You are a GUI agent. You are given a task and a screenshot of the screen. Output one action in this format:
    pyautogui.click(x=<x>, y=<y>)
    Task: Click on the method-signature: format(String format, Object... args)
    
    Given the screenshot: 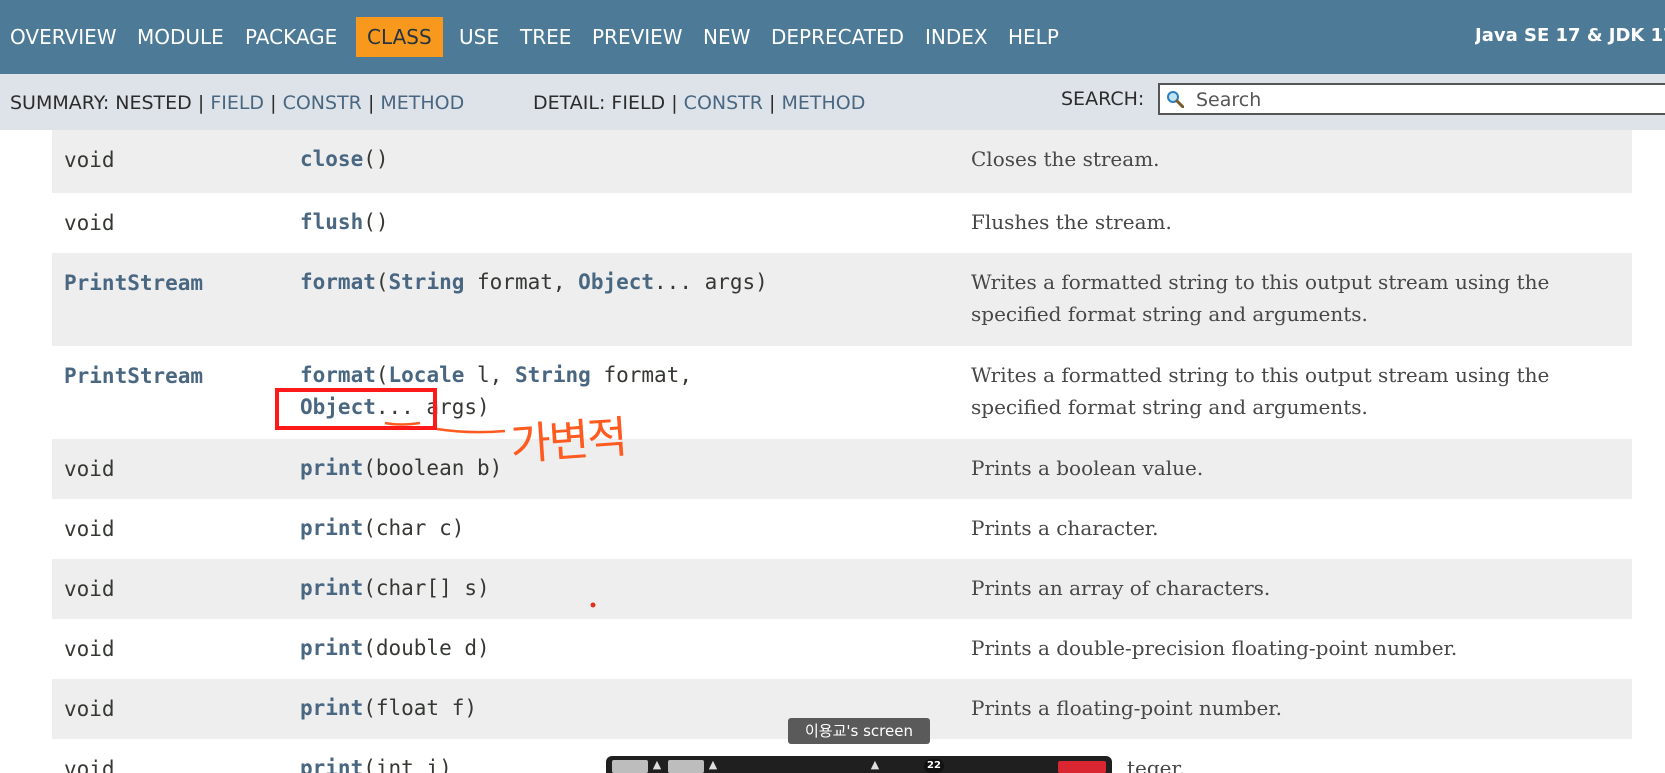 What is the action you would take?
    pyautogui.click(x=534, y=282)
    